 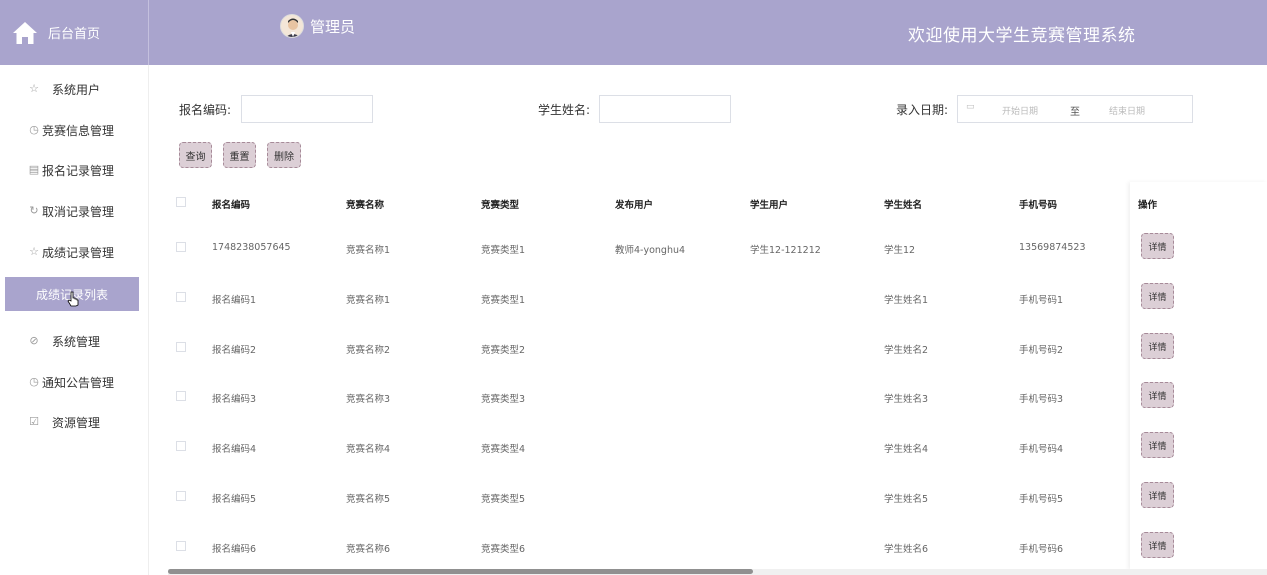 What do you see at coordinates (234, 350) in the screenshot?
I see `cell-code: 报名编码2` at bounding box center [234, 350].